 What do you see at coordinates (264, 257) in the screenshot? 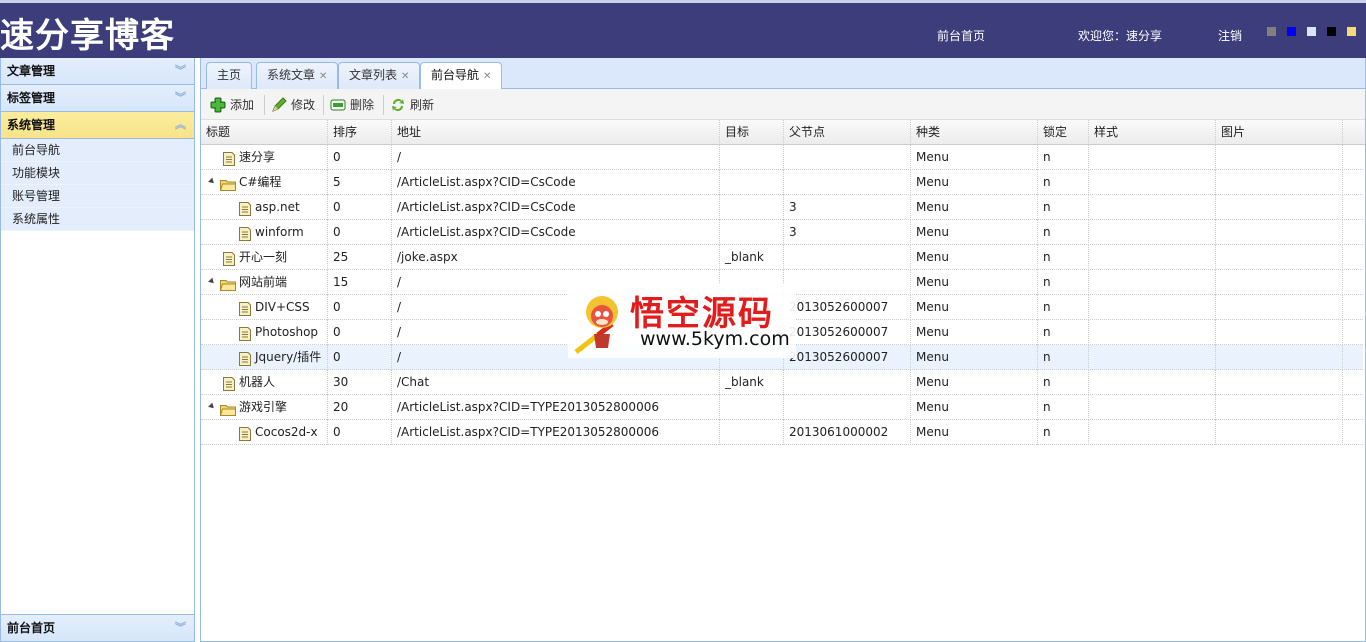
I see `cell-title: 开心一刻` at bounding box center [264, 257].